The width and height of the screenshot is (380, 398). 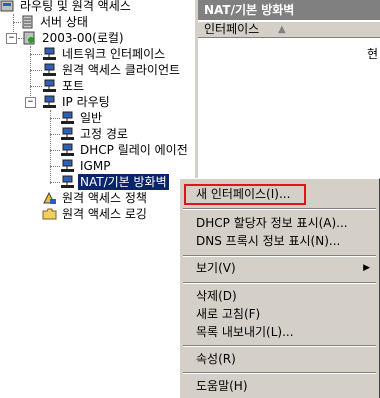 I want to click on tree-item-label: IP 라우팅, so click(x=86, y=102).